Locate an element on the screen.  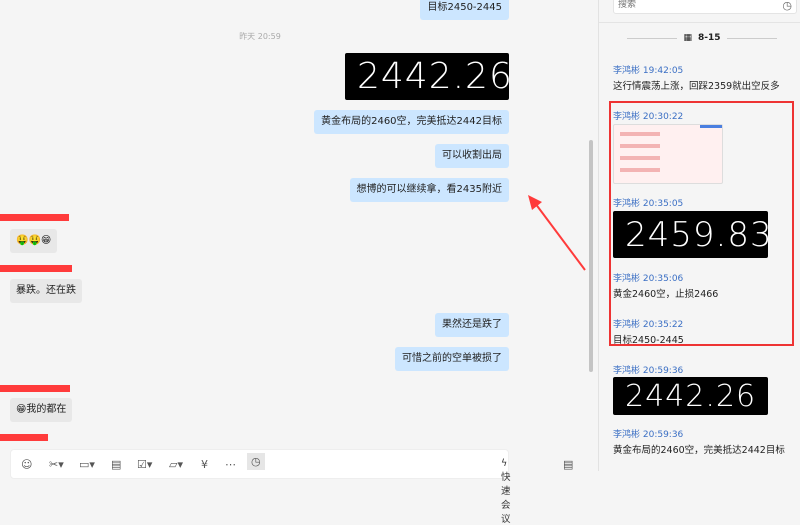
quick-meeting-label: 快速会议 is located at coordinates (506, 498).